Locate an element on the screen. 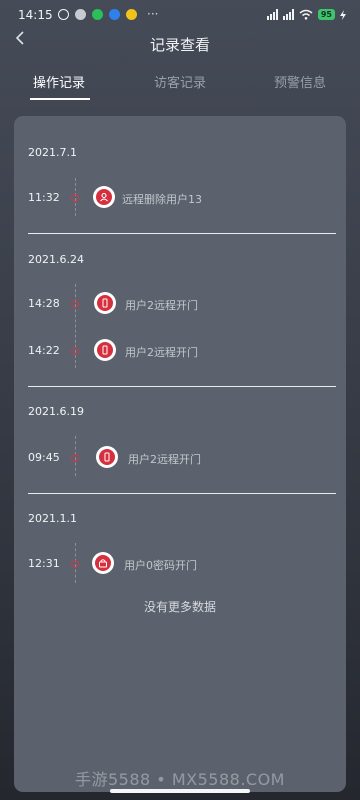 Image resolution: width=360 pixels, height=800 pixels. header: 记录查看 is located at coordinates (180, 43).